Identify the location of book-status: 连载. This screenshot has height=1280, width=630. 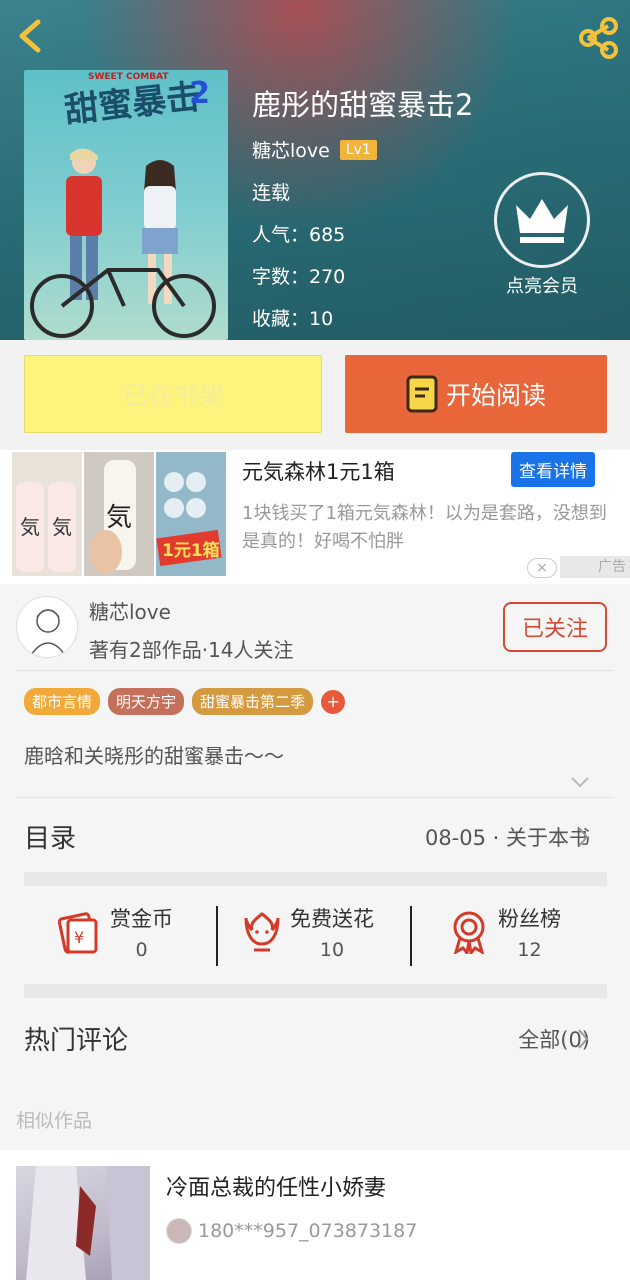
(271, 193).